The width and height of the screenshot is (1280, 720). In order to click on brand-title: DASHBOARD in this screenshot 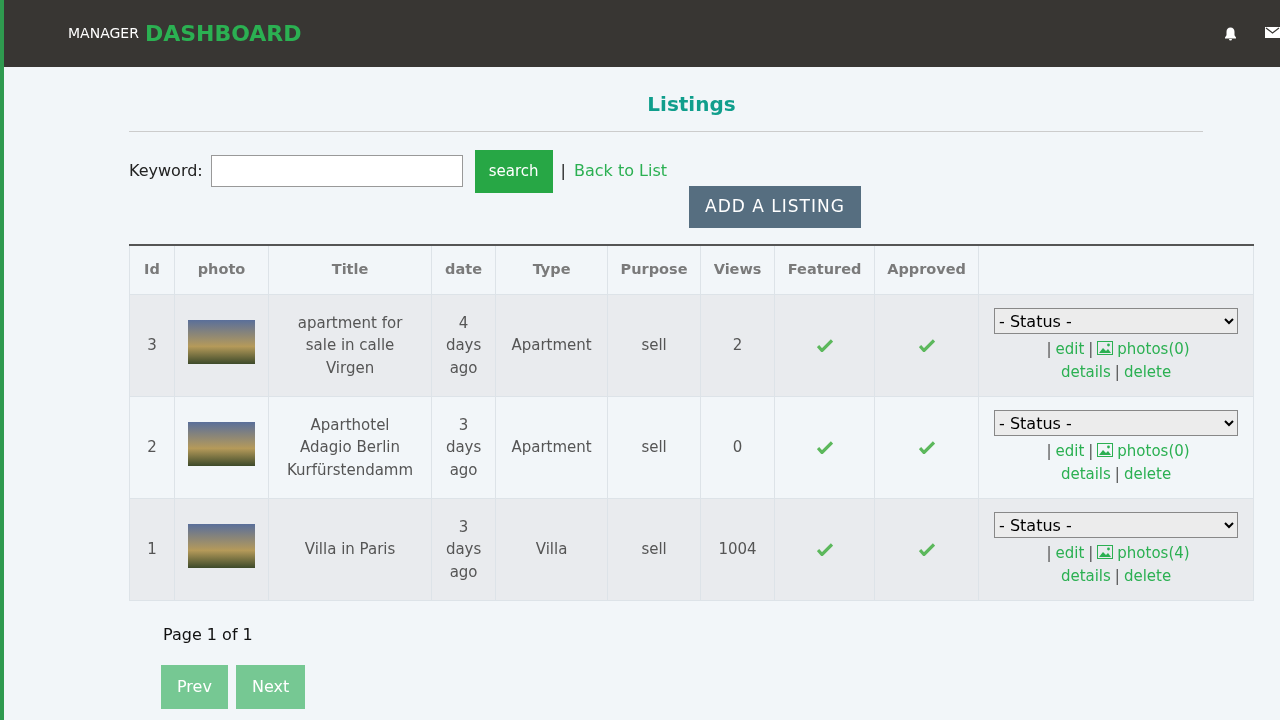, I will do `click(223, 34)`.